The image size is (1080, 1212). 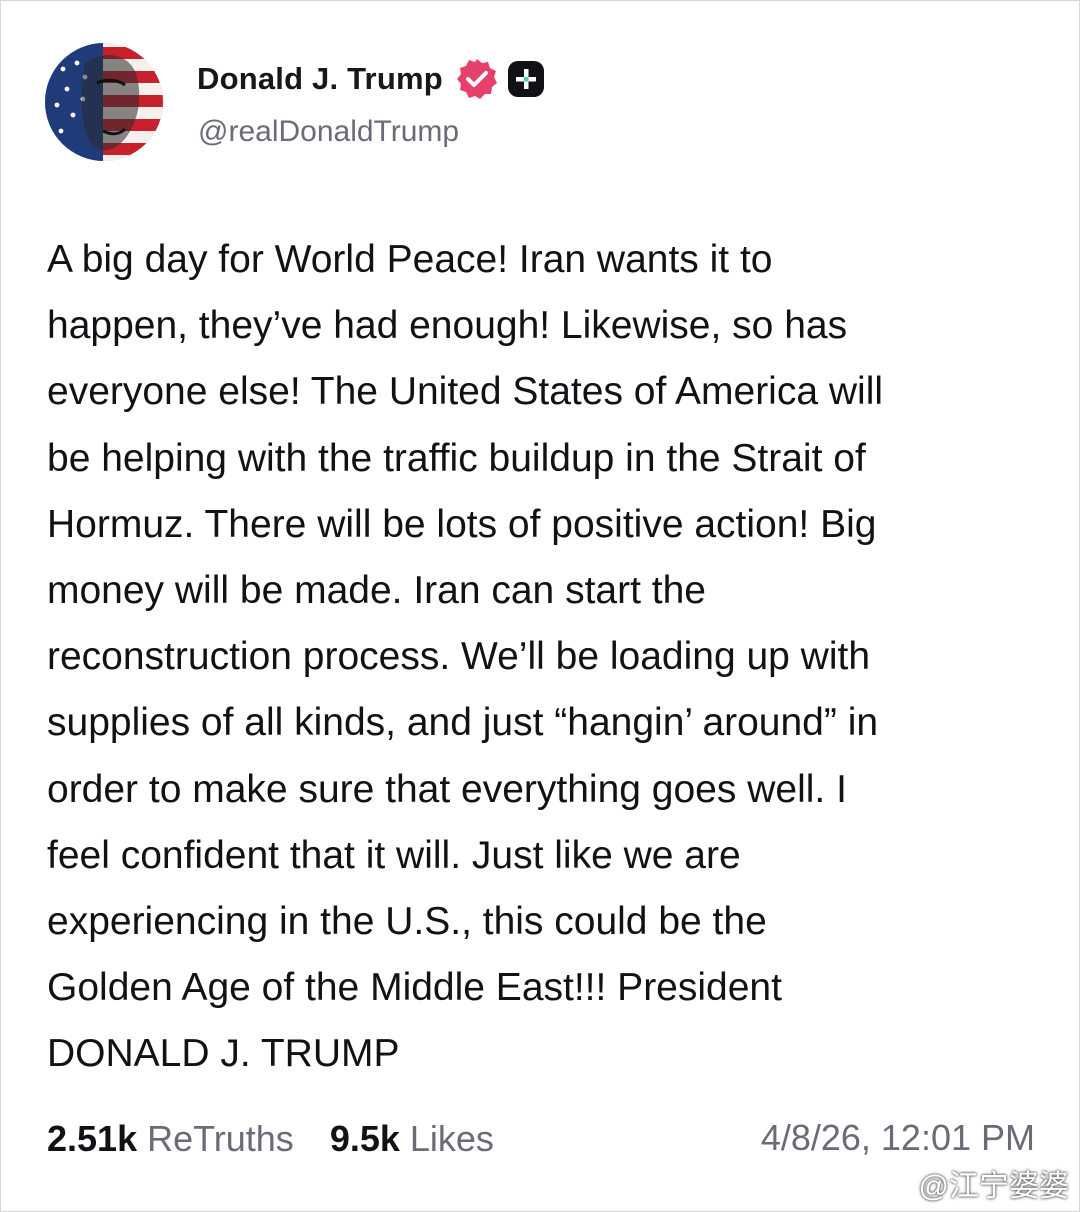 What do you see at coordinates (993, 1186) in the screenshot?
I see `watermark-text: @江宁婆婆` at bounding box center [993, 1186].